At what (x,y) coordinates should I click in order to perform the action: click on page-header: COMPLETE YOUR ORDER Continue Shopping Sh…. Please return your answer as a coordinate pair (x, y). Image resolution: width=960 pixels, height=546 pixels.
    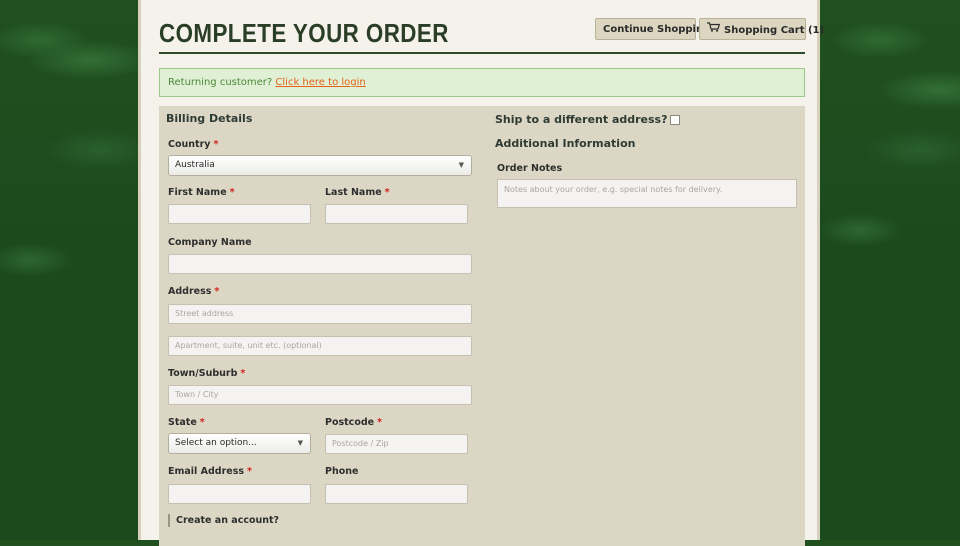
    Looking at the image, I should click on (491, 34).